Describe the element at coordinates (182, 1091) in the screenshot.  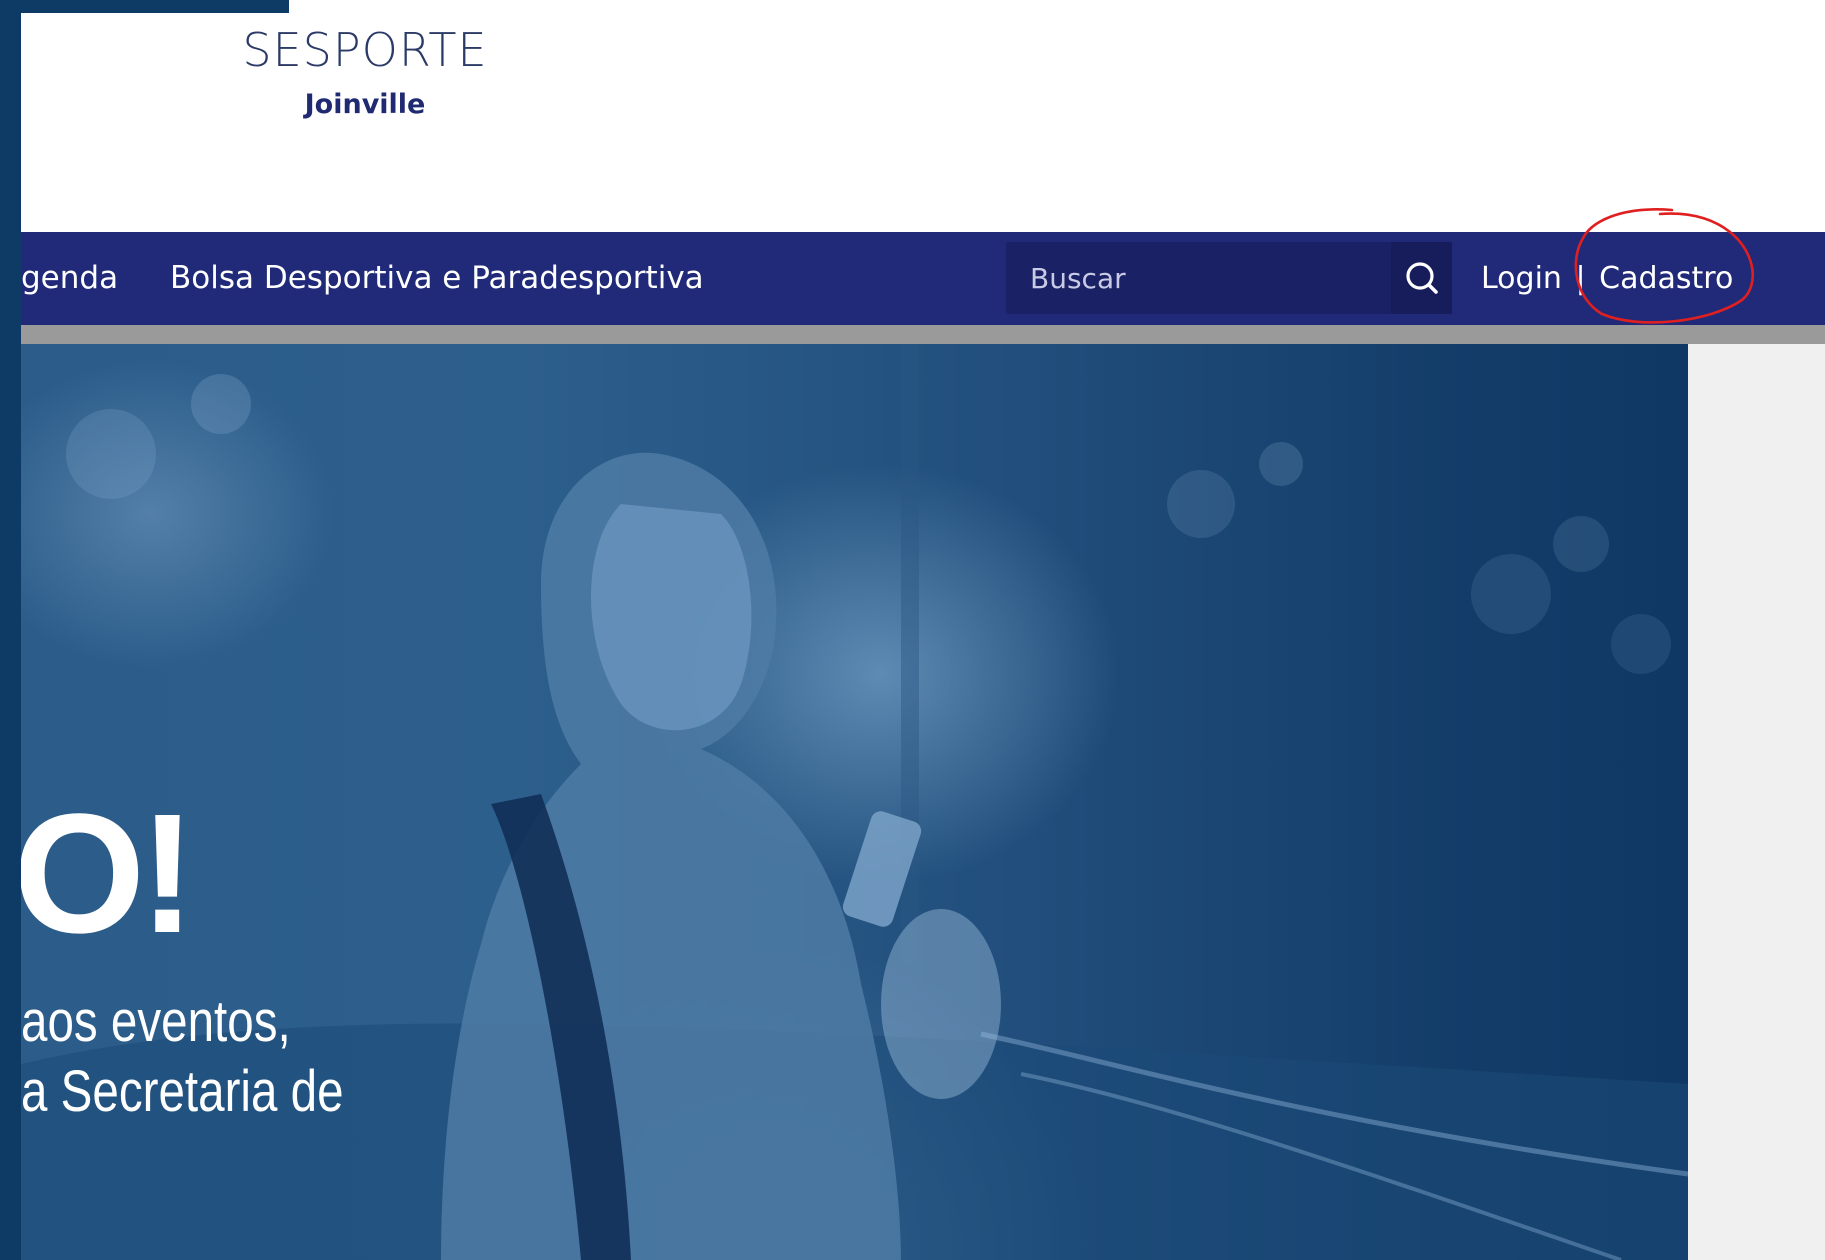
I see `hero-text-line-2: a Secretaria de` at that location.